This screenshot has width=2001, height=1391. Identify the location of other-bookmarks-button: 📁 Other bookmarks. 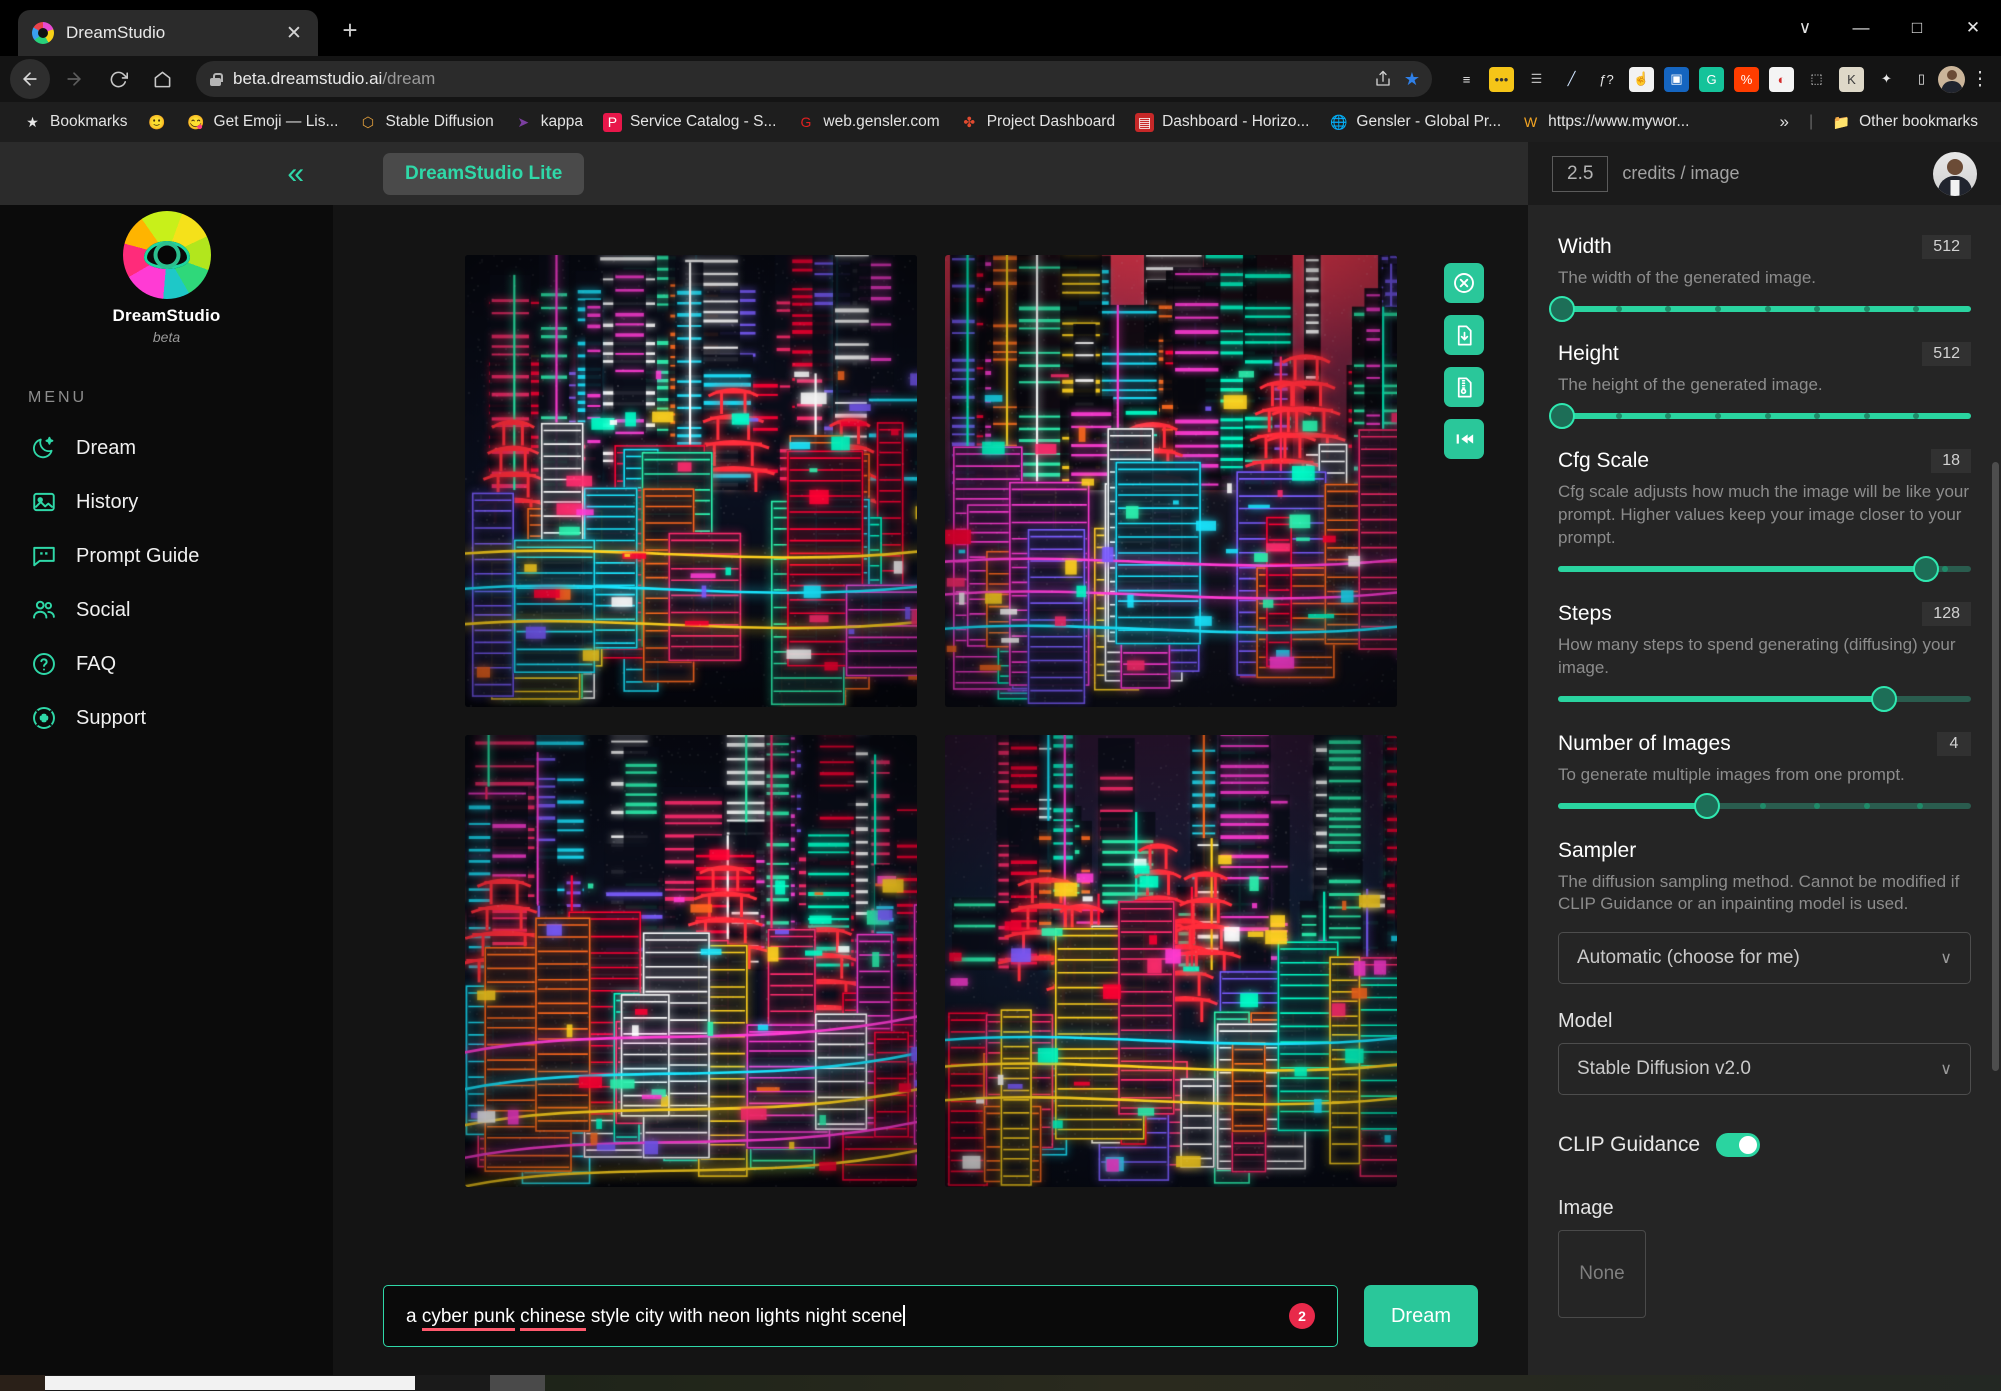
(1905, 122).